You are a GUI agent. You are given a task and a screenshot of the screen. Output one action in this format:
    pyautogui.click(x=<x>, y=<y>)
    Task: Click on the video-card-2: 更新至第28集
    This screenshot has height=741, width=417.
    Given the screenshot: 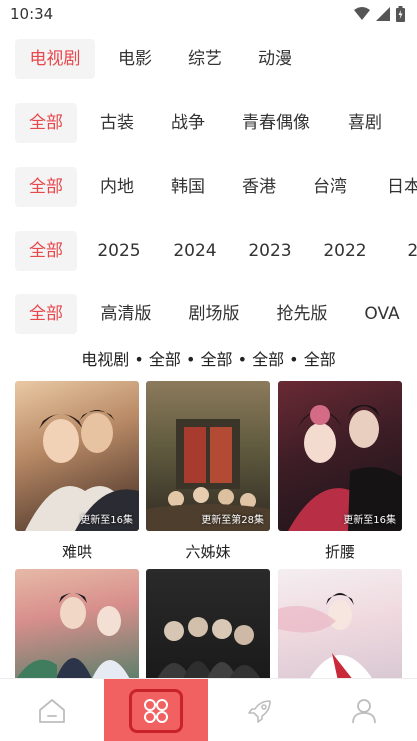 What is the action you would take?
    pyautogui.click(x=208, y=456)
    